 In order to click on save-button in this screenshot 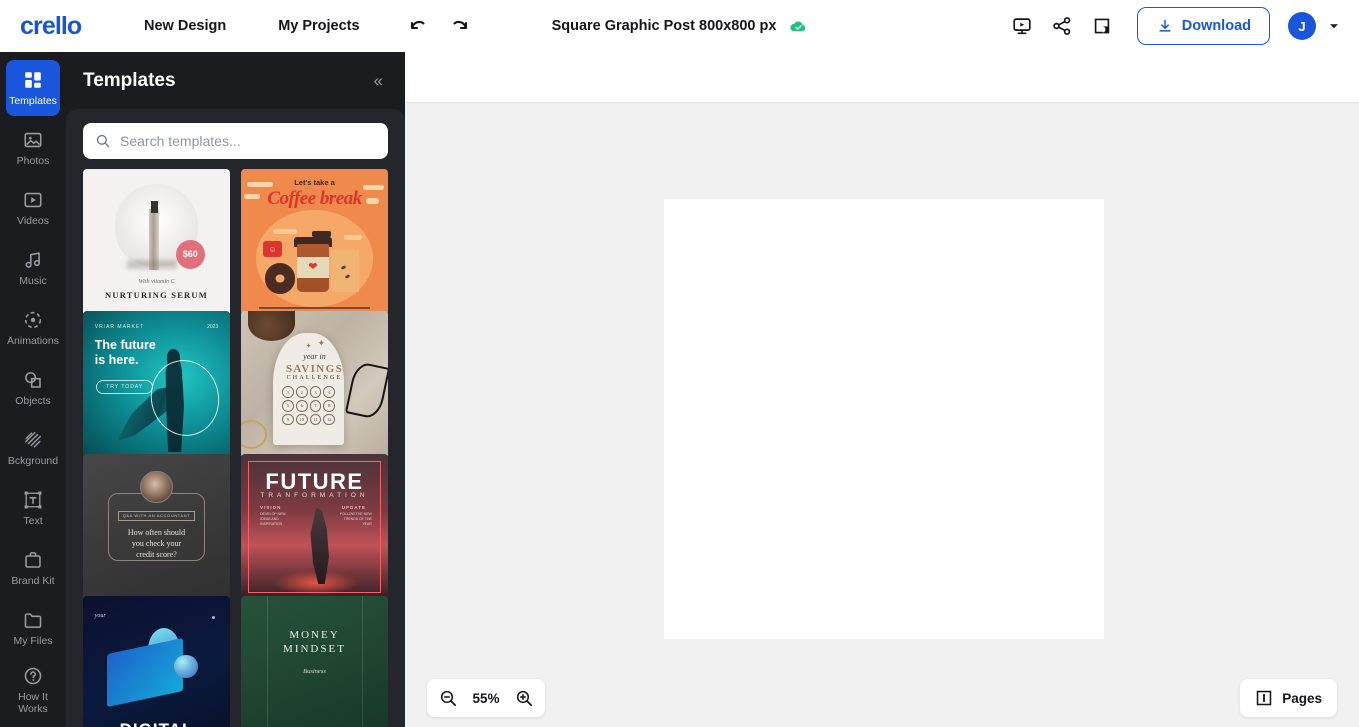, I will do `click(1102, 26)`.